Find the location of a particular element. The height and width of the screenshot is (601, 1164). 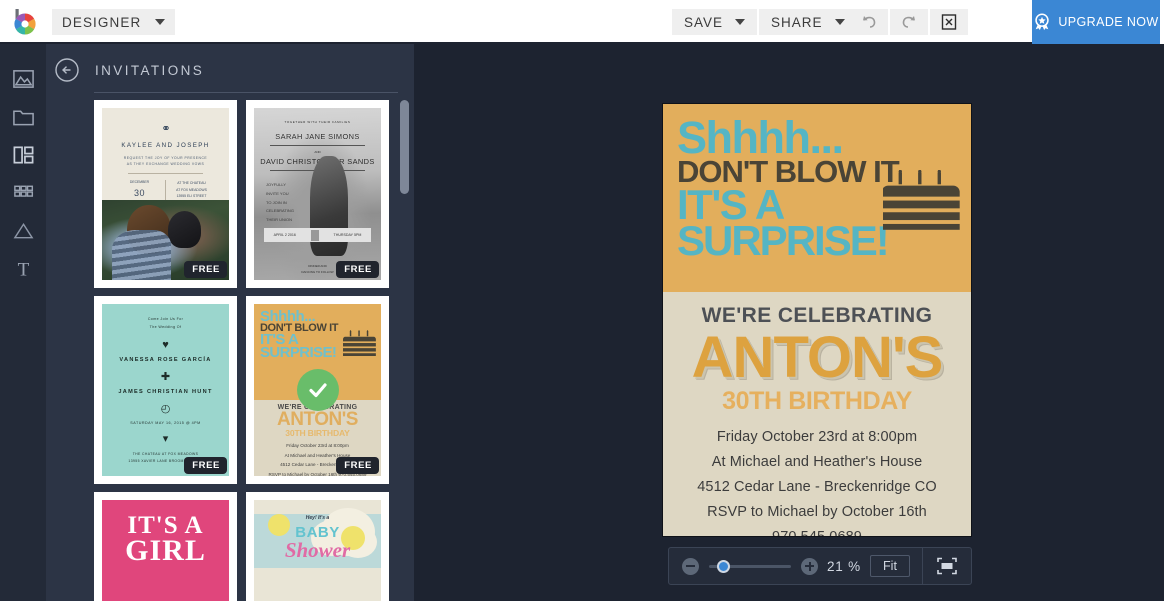

sidebar-item-shapes is located at coordinates (23, 231).